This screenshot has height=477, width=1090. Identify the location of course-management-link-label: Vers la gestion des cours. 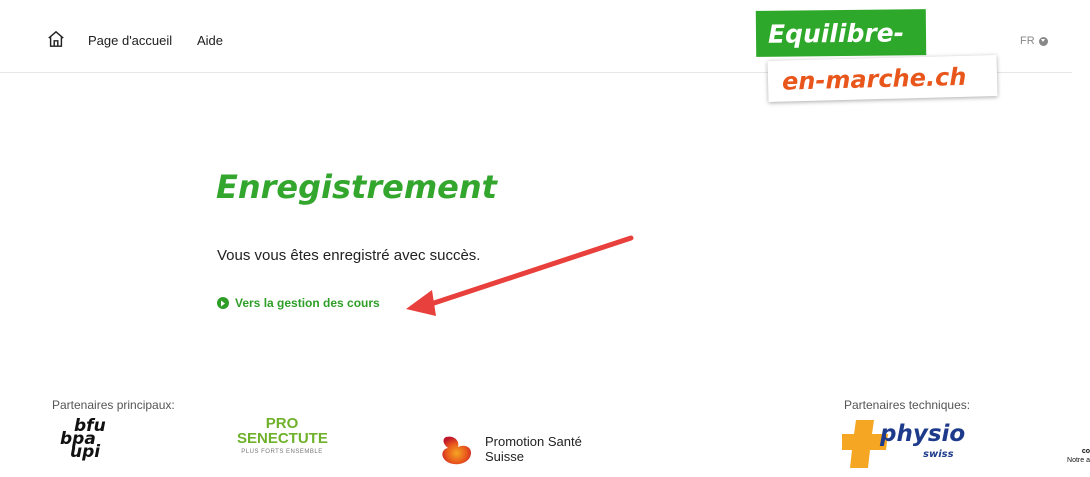
(307, 303).